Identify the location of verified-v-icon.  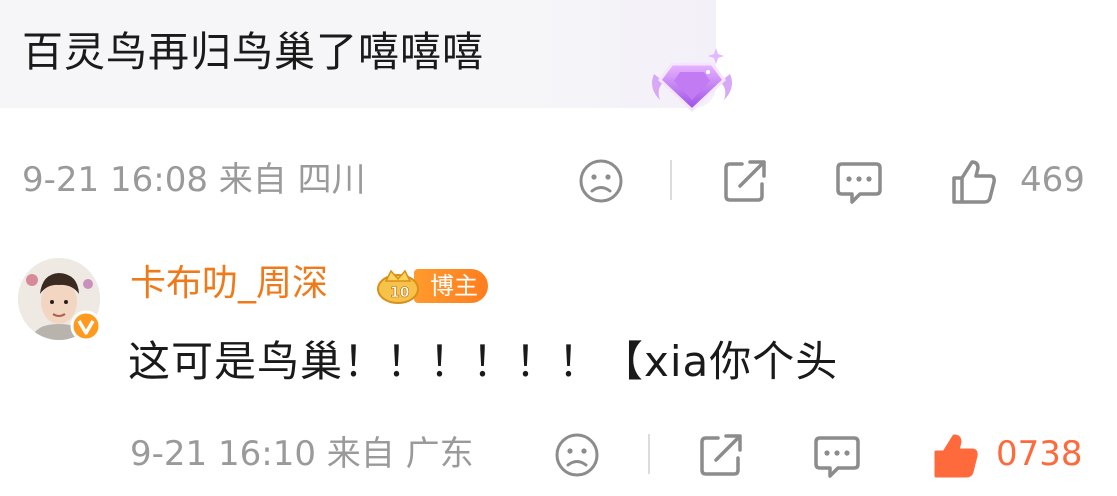
(86, 326).